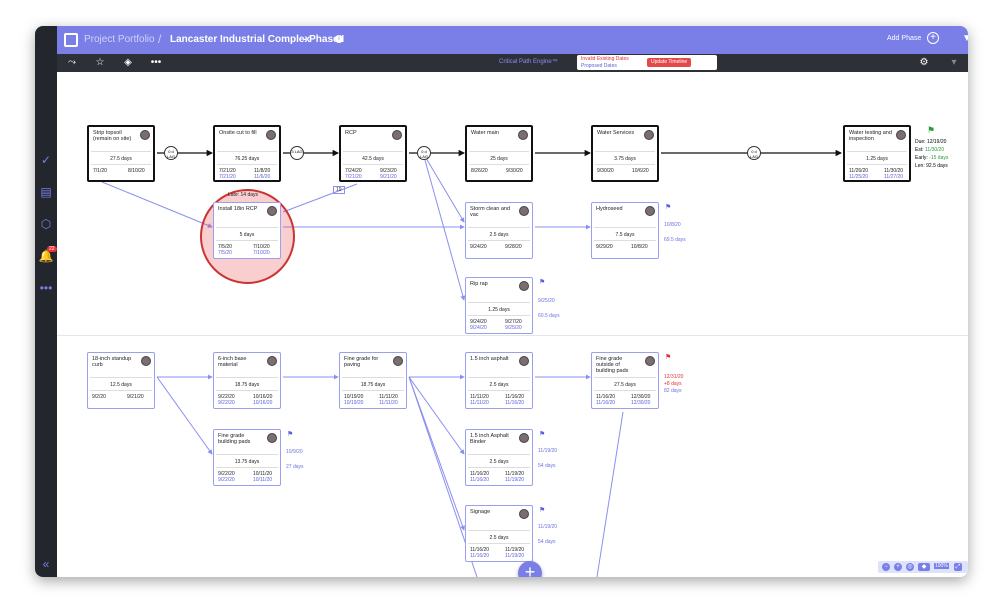 The image size is (1000, 610). I want to click on task-duration: 3.75 days, so click(625, 159).